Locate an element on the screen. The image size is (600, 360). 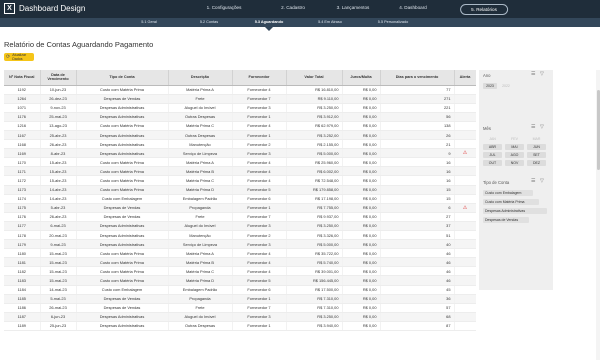
cell-dias-vencimento: 9 is located at coordinates (417, 153).